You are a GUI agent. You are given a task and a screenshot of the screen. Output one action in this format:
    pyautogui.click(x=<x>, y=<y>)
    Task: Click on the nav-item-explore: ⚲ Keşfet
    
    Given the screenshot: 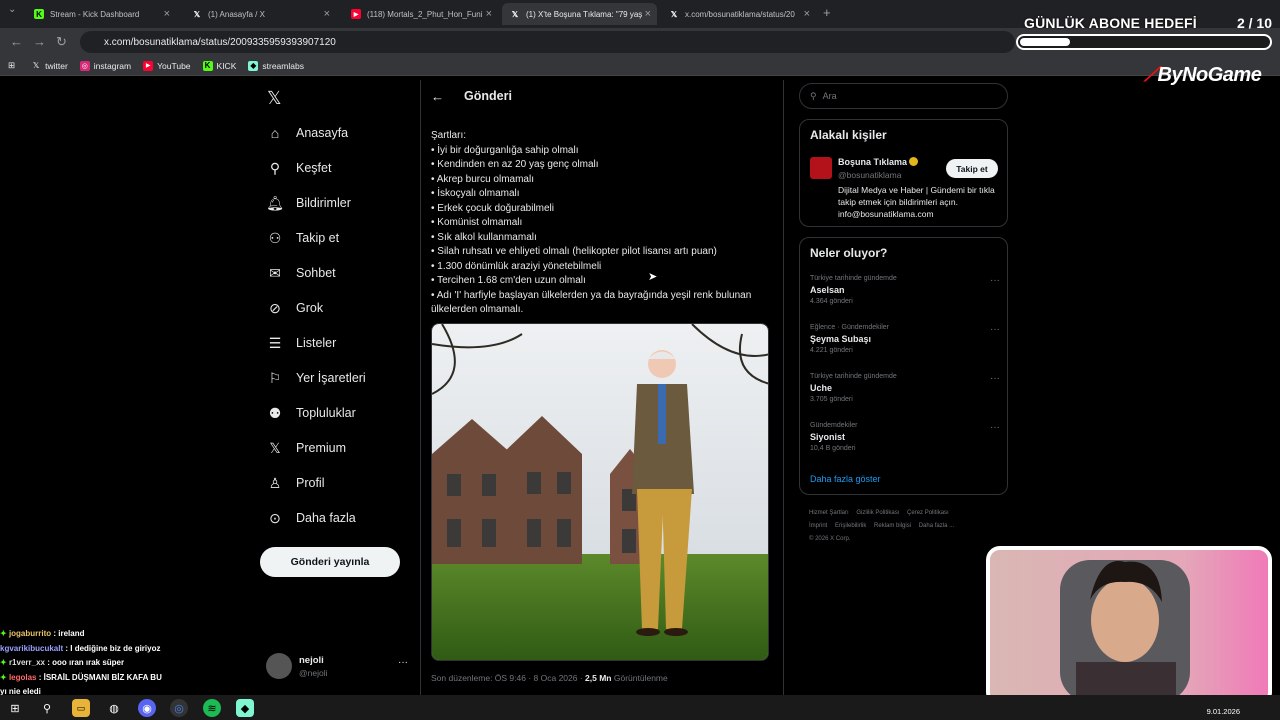 What is the action you would take?
    pyautogui.click(x=299, y=168)
    